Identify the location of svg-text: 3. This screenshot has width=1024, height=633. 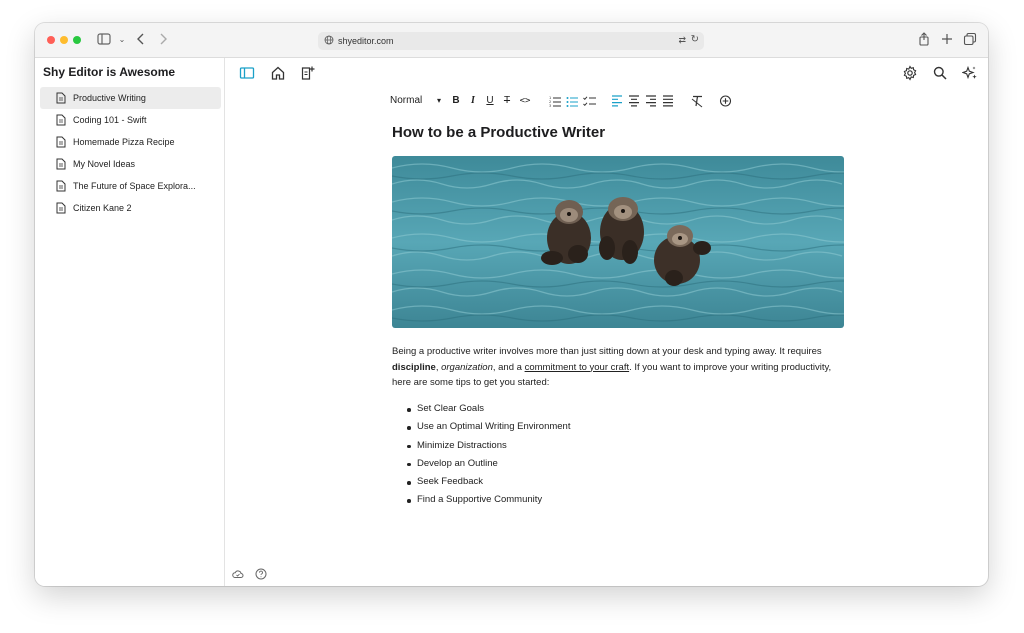
(550, 106).